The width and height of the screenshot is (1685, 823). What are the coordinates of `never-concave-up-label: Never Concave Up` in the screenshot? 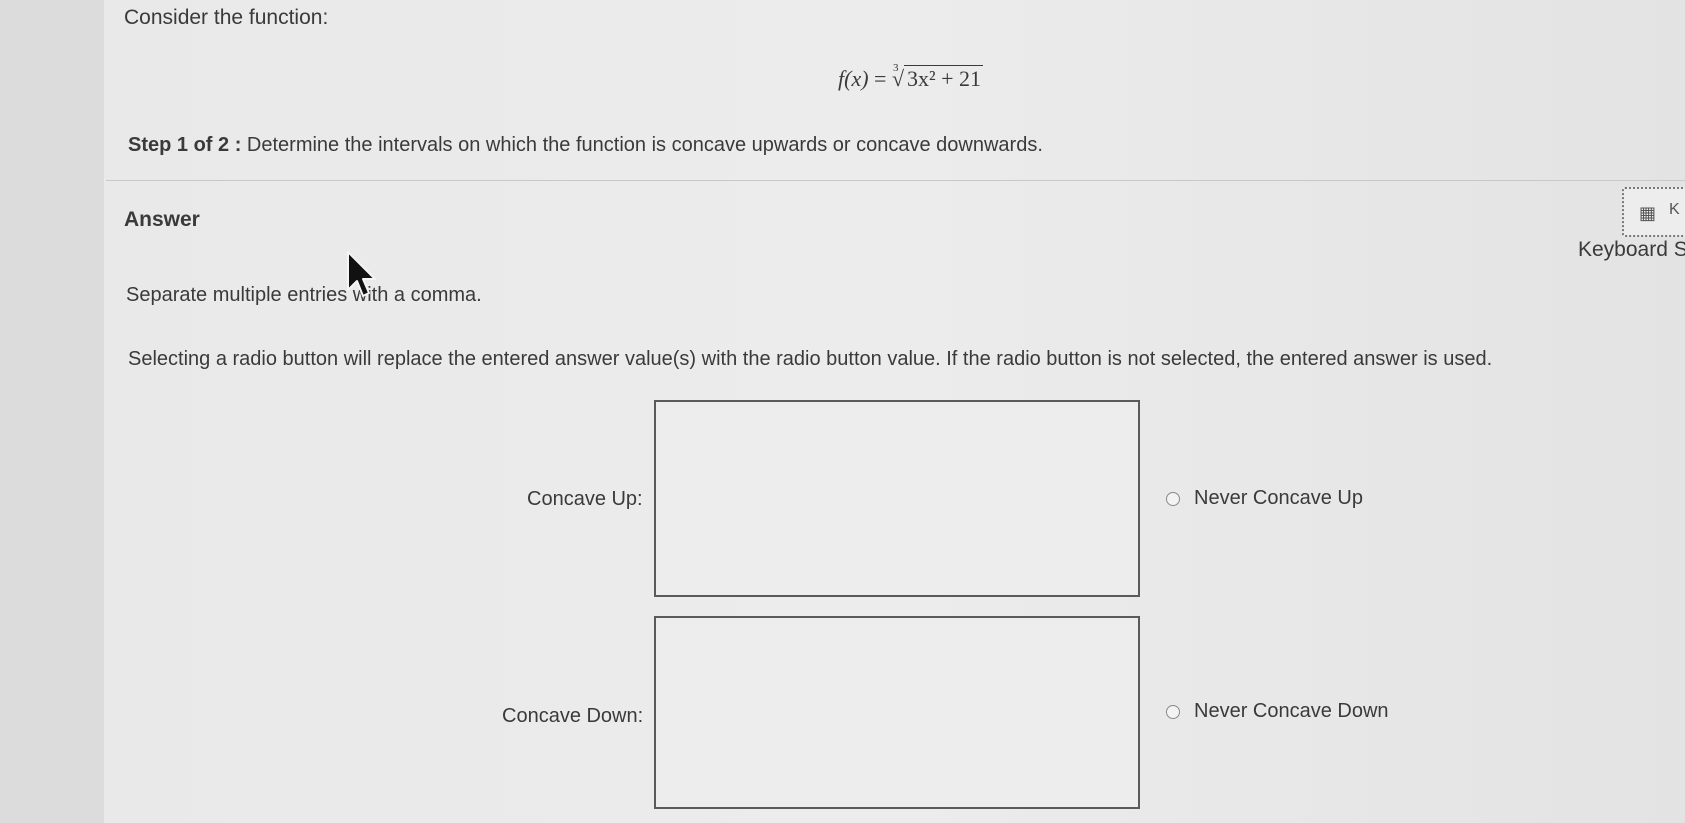 It's located at (1278, 498).